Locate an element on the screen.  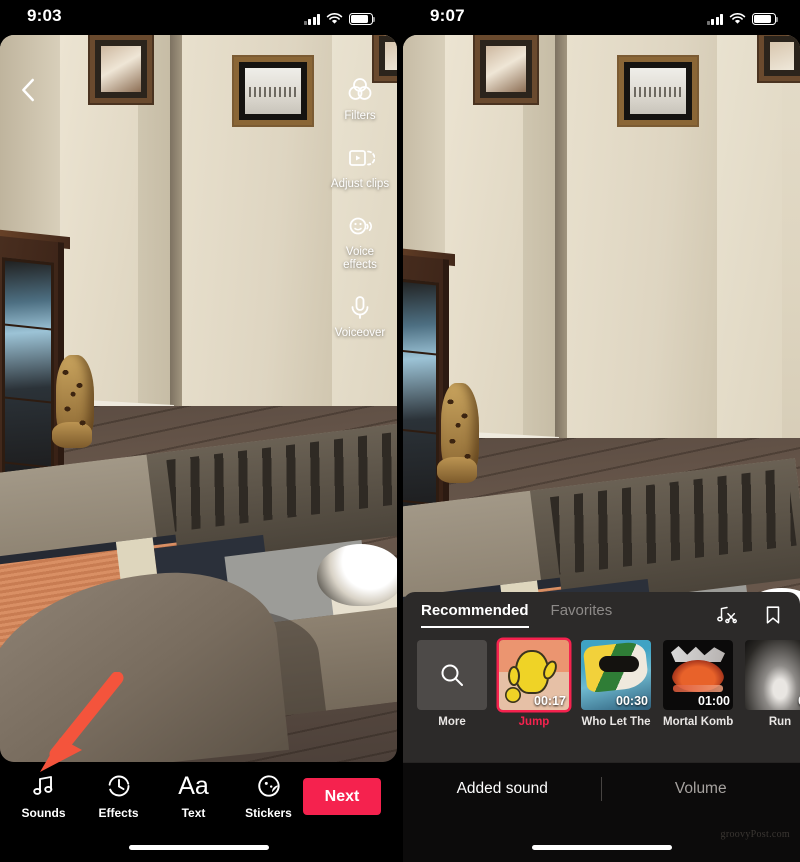
tab-sounds: Sounds is located at coordinates (43, 796).